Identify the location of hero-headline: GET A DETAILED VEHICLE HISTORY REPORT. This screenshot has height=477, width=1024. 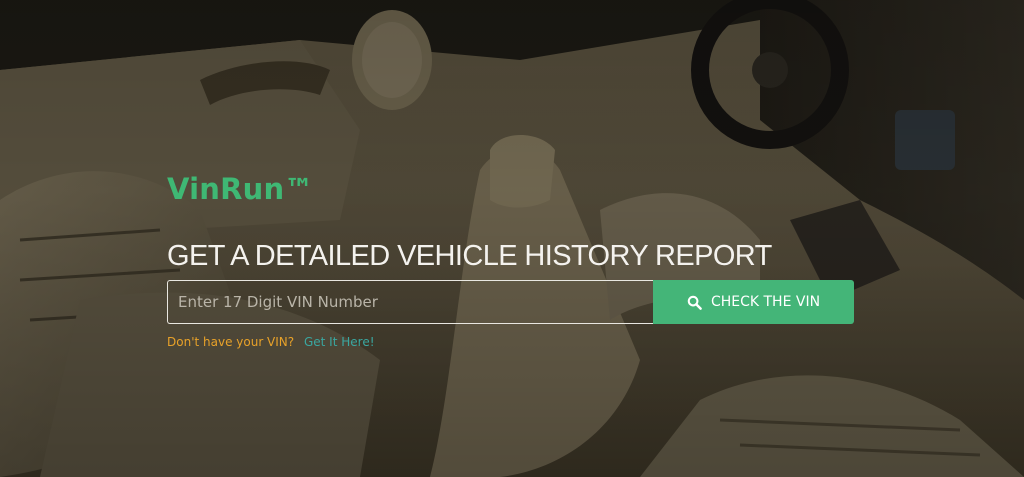
(469, 256).